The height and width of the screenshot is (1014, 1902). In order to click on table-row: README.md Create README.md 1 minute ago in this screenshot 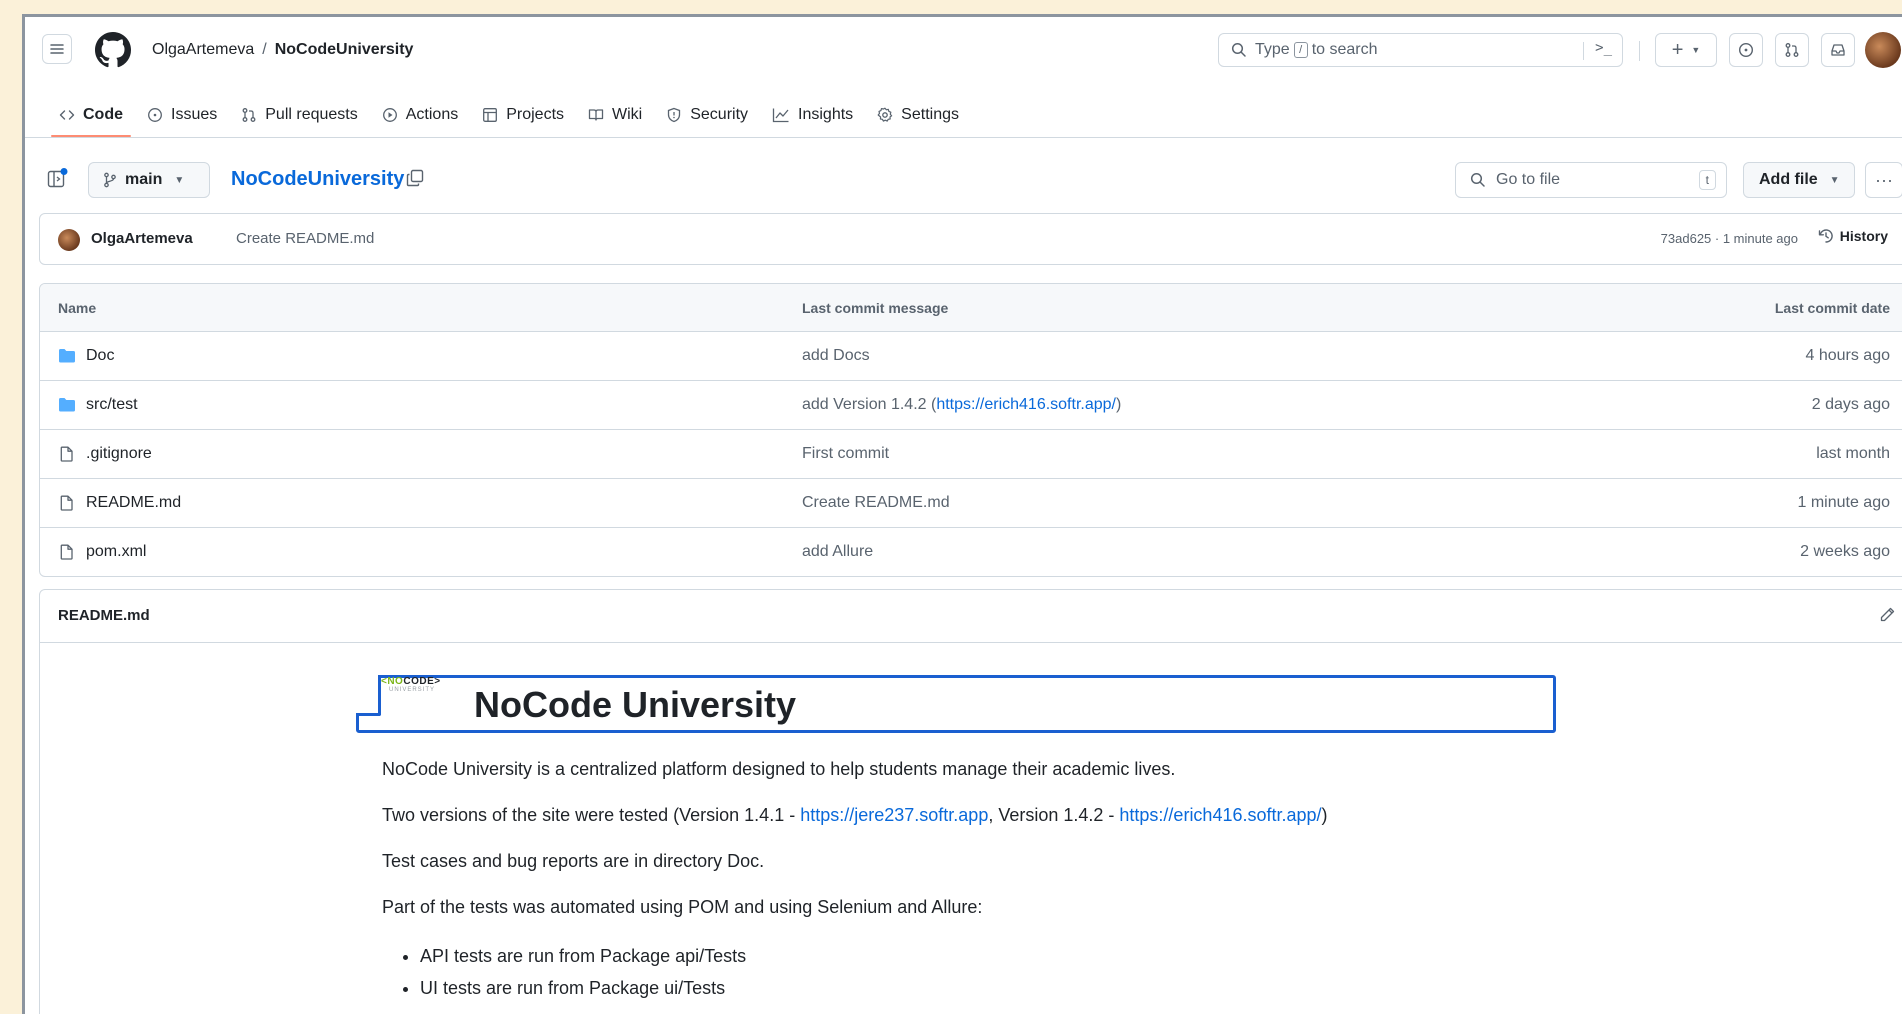, I will do `click(971, 502)`.